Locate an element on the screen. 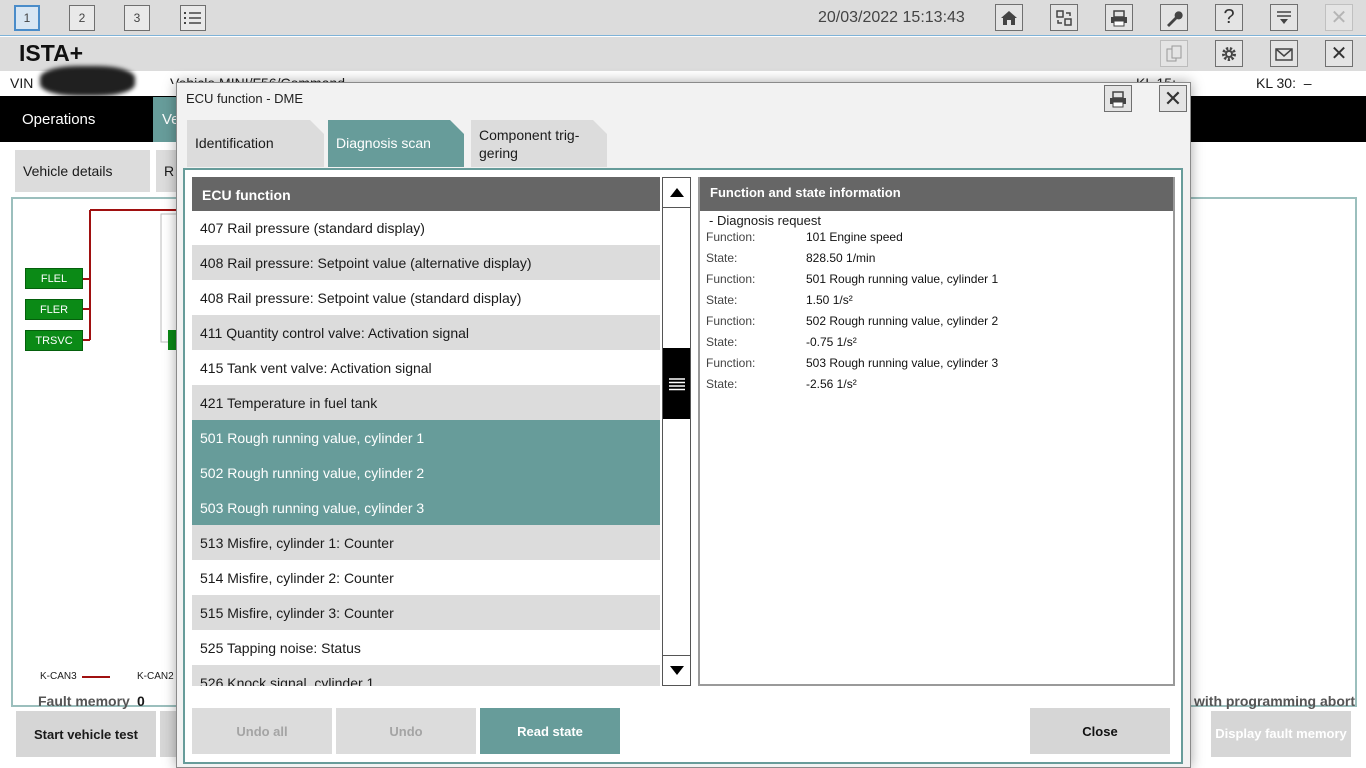 The image size is (1366, 768). dialog-title: ECU function - DME is located at coordinates (245, 98).